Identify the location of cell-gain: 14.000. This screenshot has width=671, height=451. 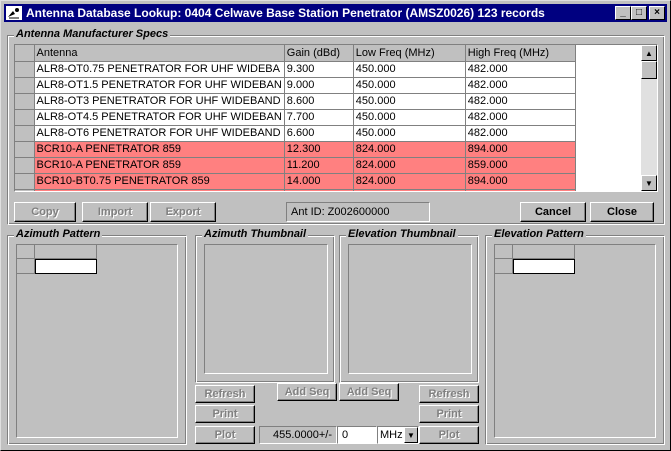
(319, 181).